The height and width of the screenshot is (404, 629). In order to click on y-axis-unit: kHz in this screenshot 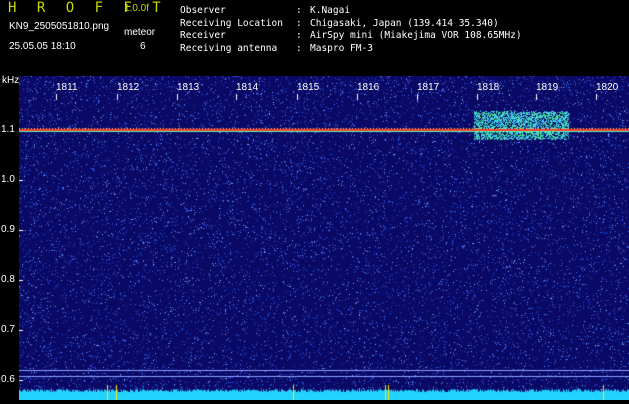, I will do `click(11, 80)`.